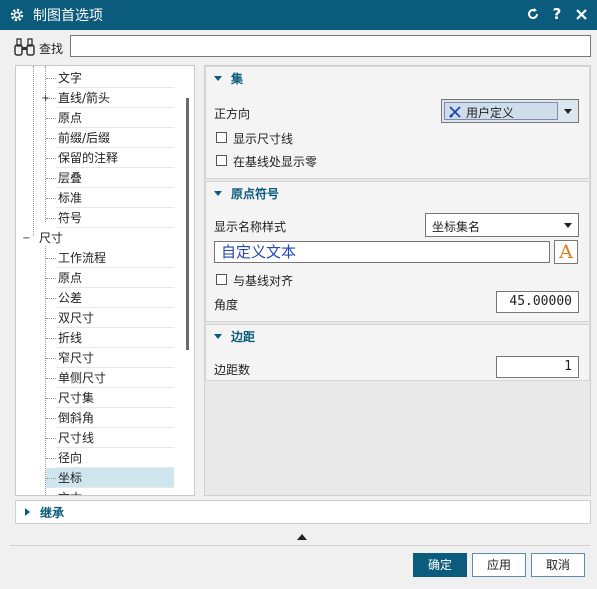 The image size is (597, 589). I want to click on tree-guide-line, so click(33, 151).